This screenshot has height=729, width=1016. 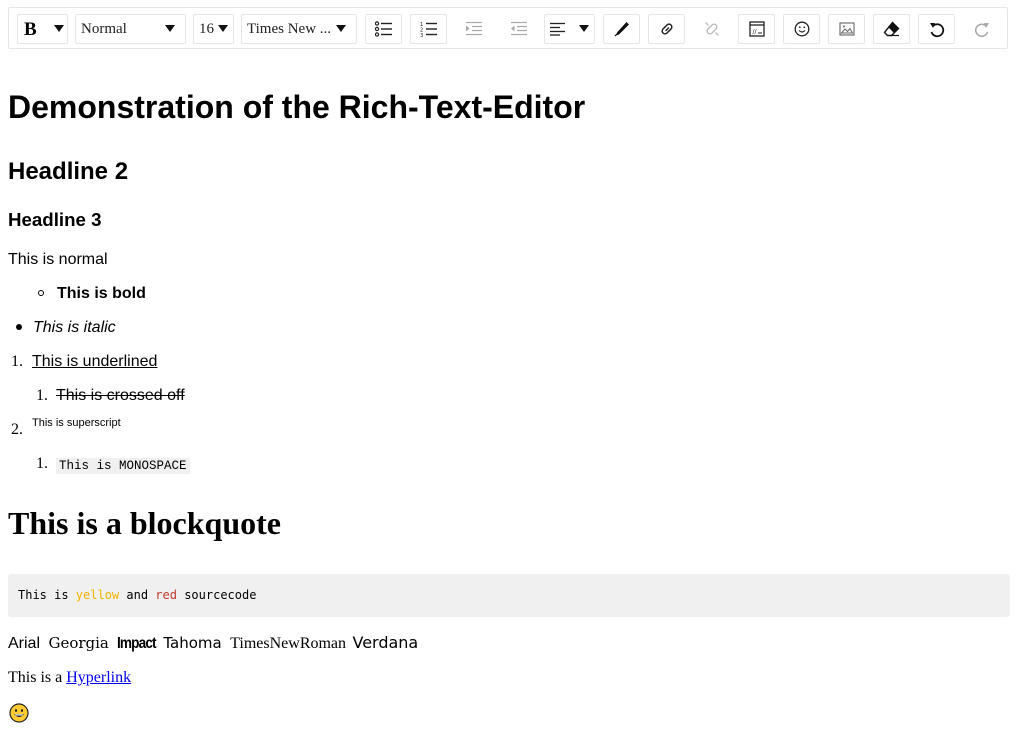 What do you see at coordinates (58, 259) in the screenshot?
I see `normal-paragraph: This is normal` at bounding box center [58, 259].